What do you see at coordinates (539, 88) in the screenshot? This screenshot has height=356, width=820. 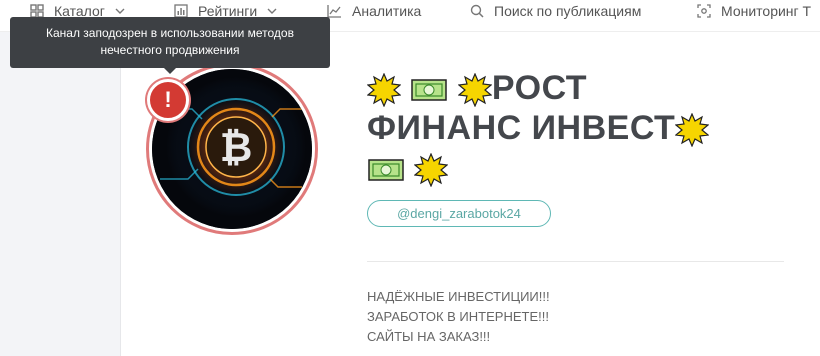 I see `title-line1: РОСТ` at bounding box center [539, 88].